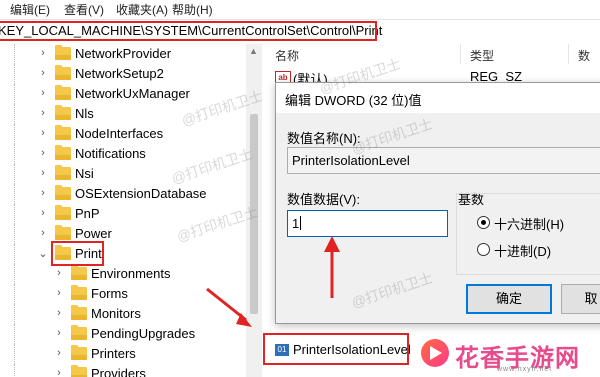 The height and width of the screenshot is (377, 600). Describe the element at coordinates (332, 267) in the screenshot. I see `arrow-up-to-value` at that location.